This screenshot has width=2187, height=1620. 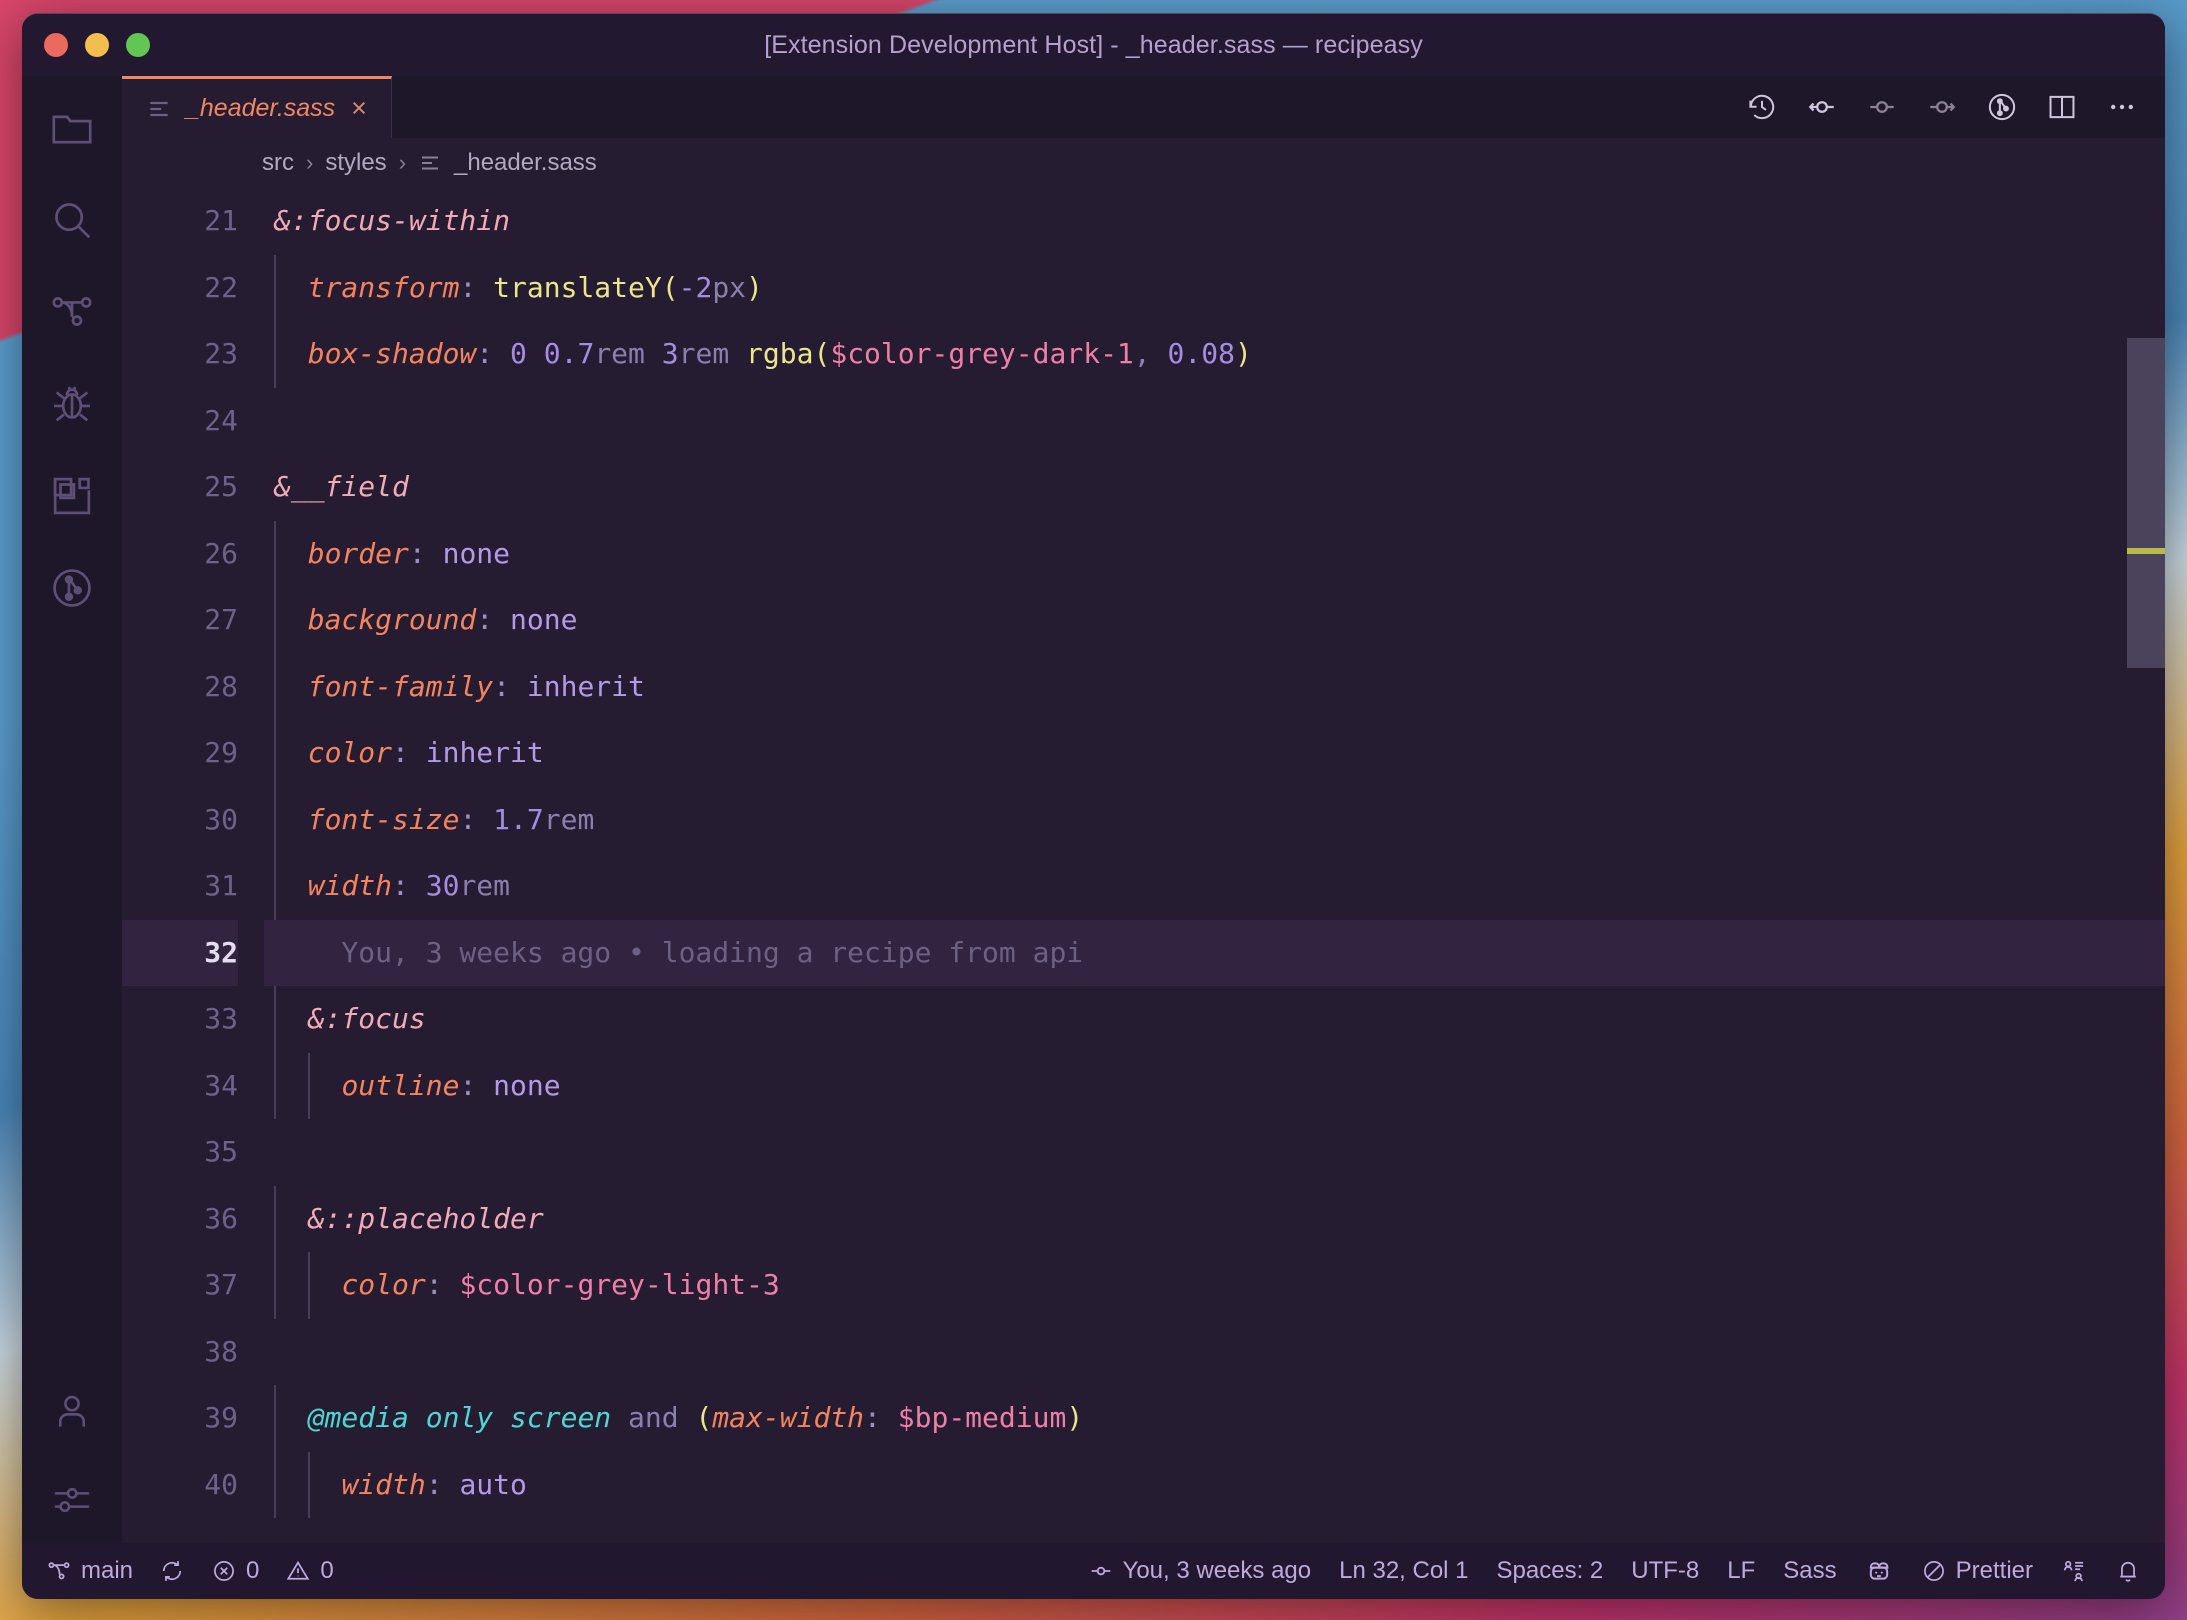 What do you see at coordinates (221, 885) in the screenshot?
I see `line-number: 31` at bounding box center [221, 885].